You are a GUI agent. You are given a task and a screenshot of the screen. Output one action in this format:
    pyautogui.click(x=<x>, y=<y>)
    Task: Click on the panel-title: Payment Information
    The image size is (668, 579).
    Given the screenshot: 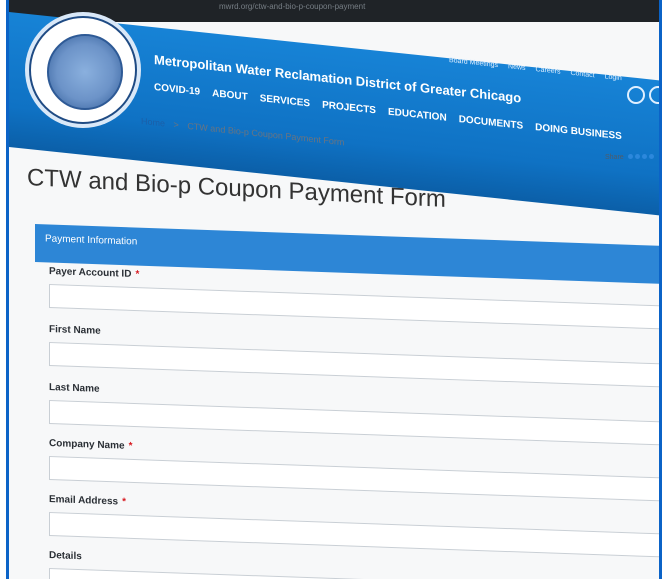 What is the action you would take?
    pyautogui.click(x=91, y=240)
    